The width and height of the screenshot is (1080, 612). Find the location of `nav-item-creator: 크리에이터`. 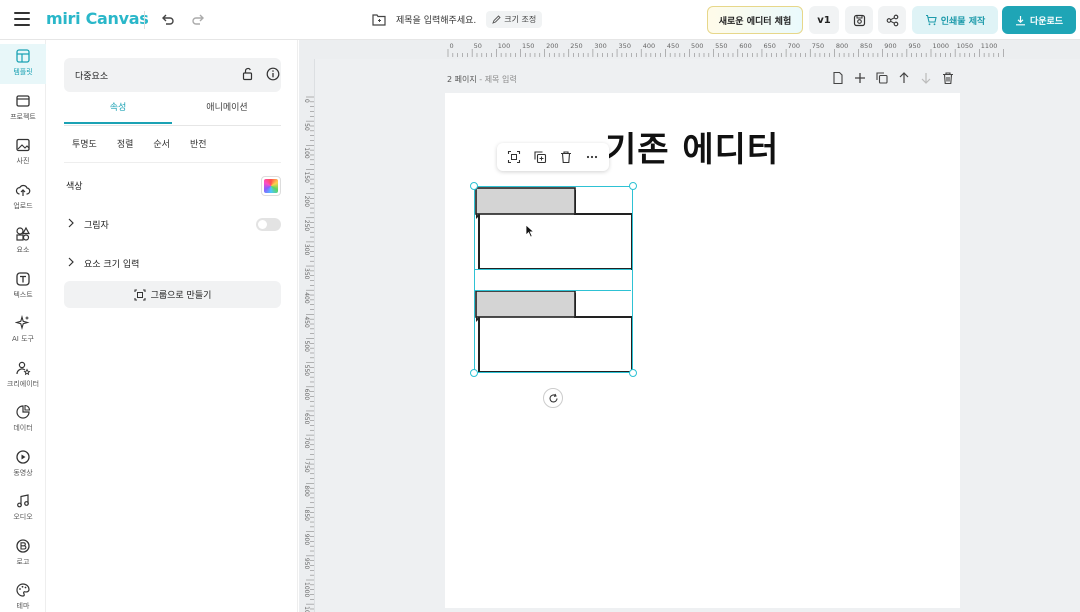

nav-item-creator: 크리에이터 is located at coordinates (23, 376).